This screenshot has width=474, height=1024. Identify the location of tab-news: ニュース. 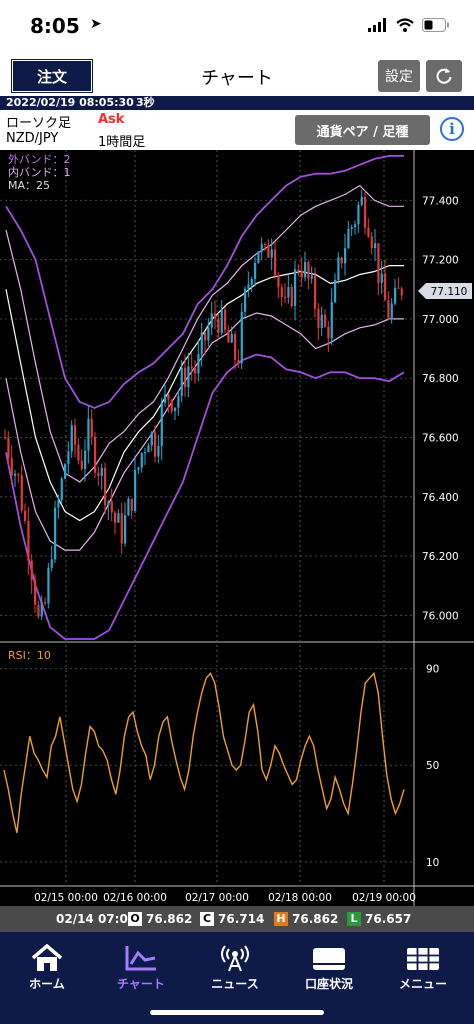
(235, 962).